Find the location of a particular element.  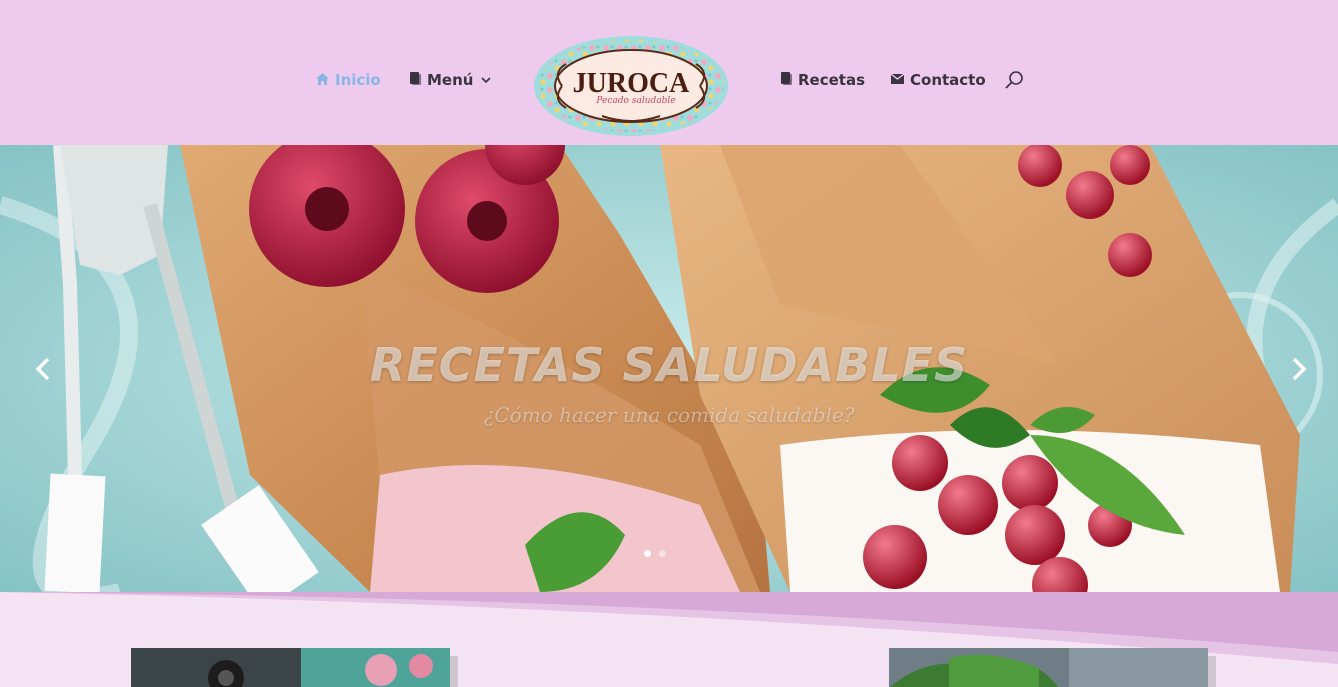

slider-dots is located at coordinates (655, 553).